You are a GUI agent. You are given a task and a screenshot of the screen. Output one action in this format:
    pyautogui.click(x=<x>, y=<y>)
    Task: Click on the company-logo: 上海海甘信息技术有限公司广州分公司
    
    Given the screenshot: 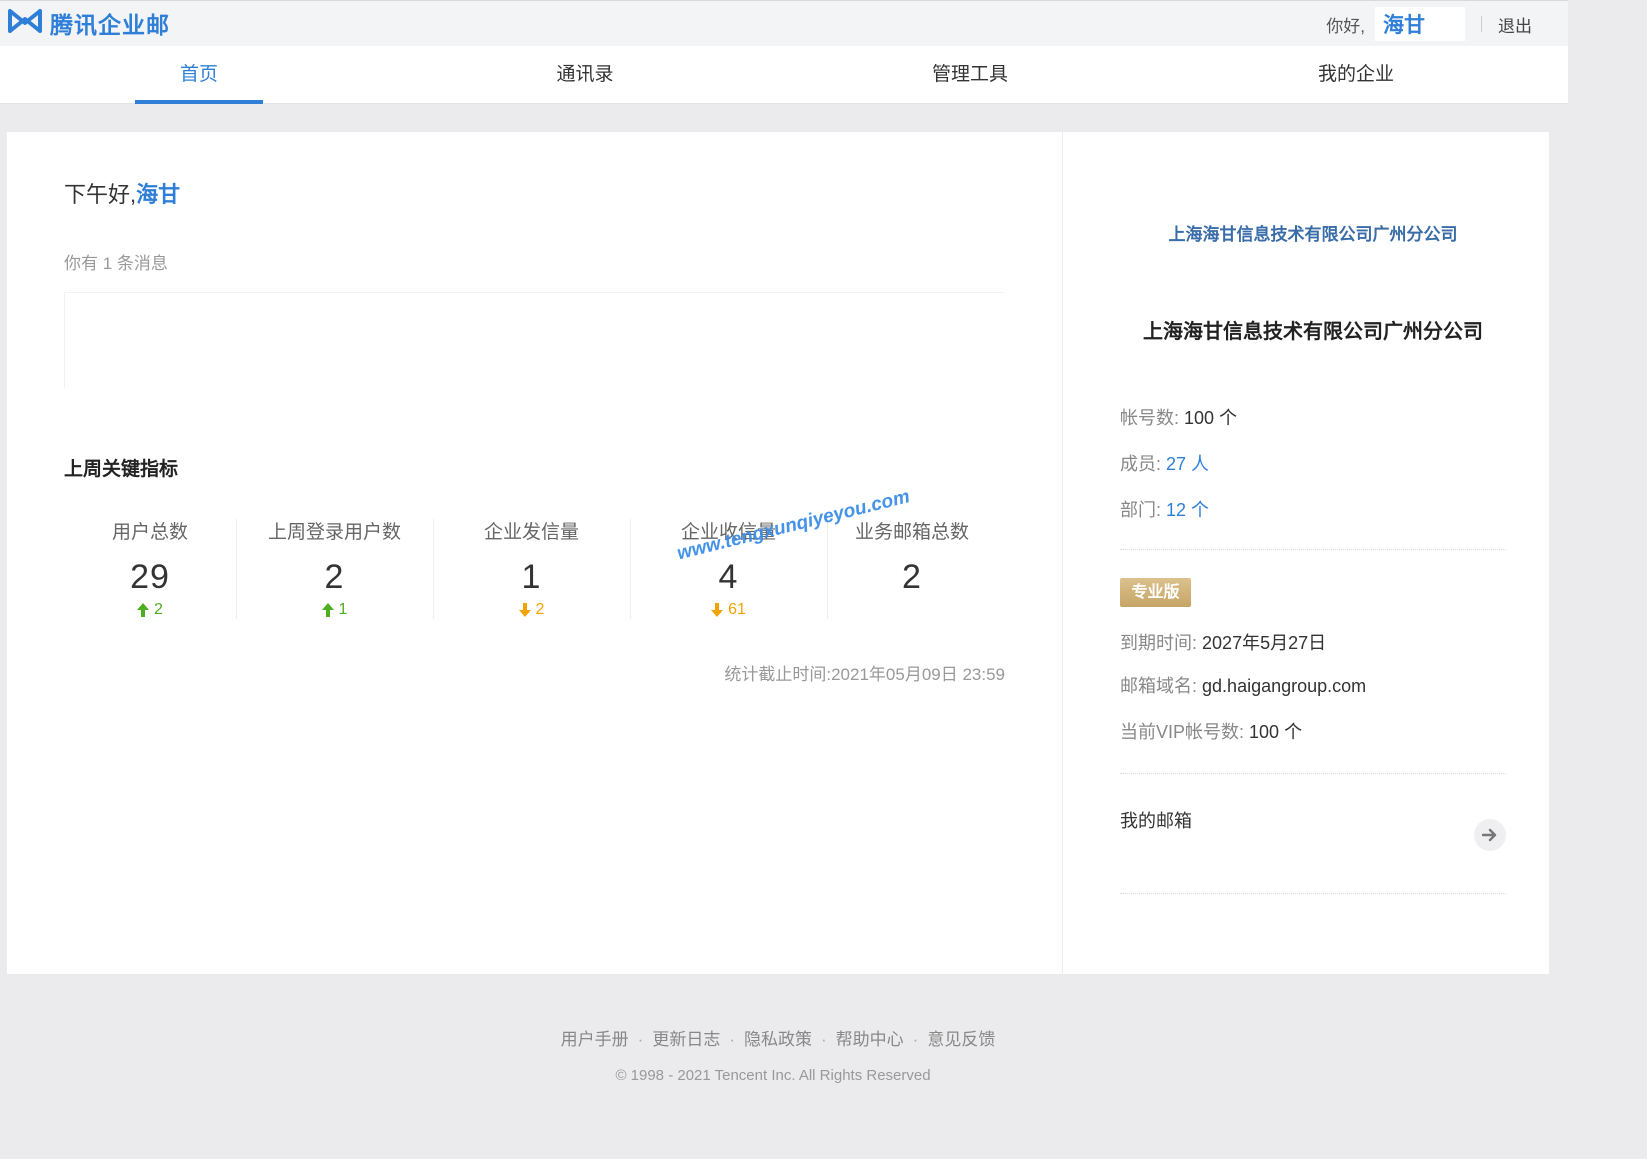 What is the action you would take?
    pyautogui.click(x=1313, y=234)
    